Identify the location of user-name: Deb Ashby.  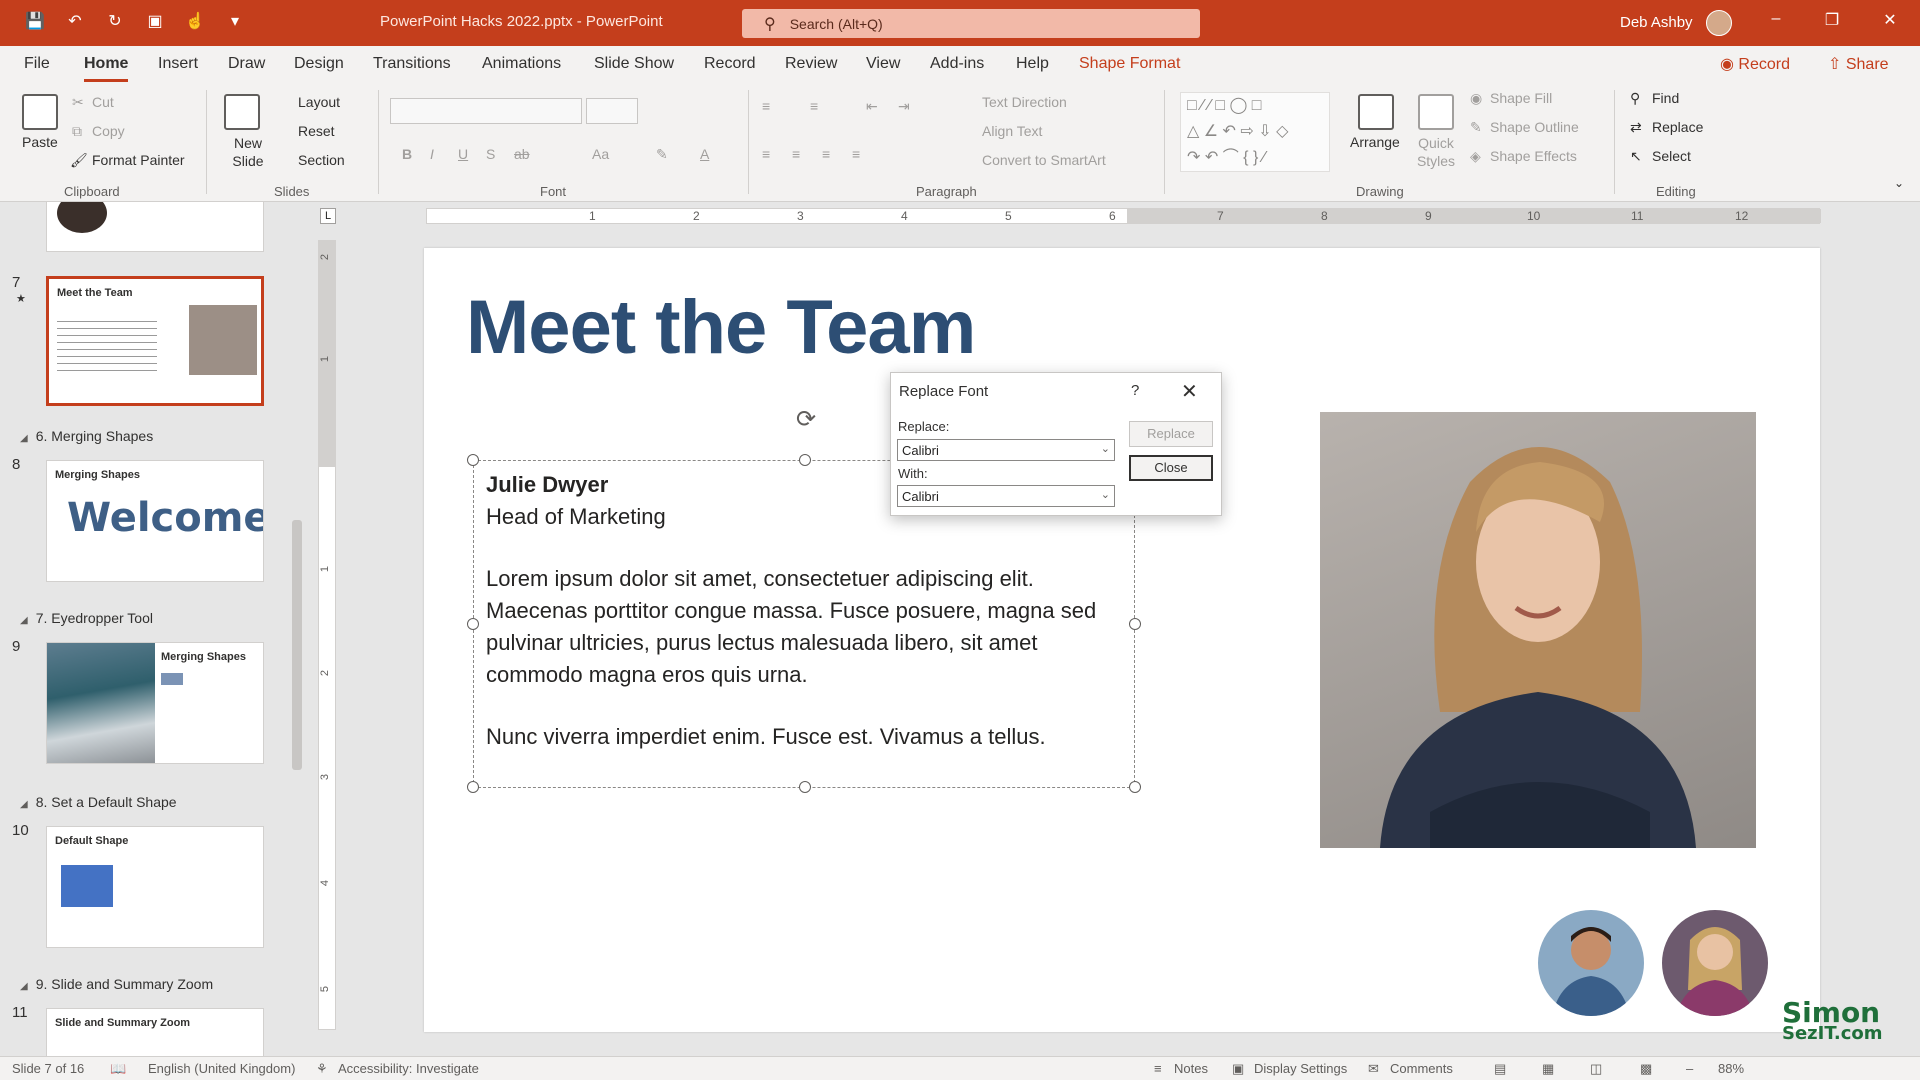
(1656, 22).